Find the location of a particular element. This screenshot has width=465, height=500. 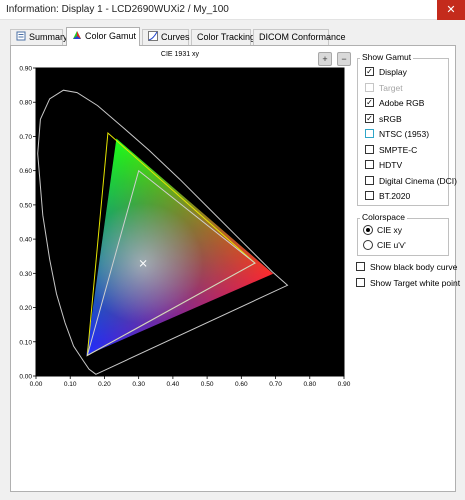

radio-label: CIE xy is located at coordinates (390, 230).